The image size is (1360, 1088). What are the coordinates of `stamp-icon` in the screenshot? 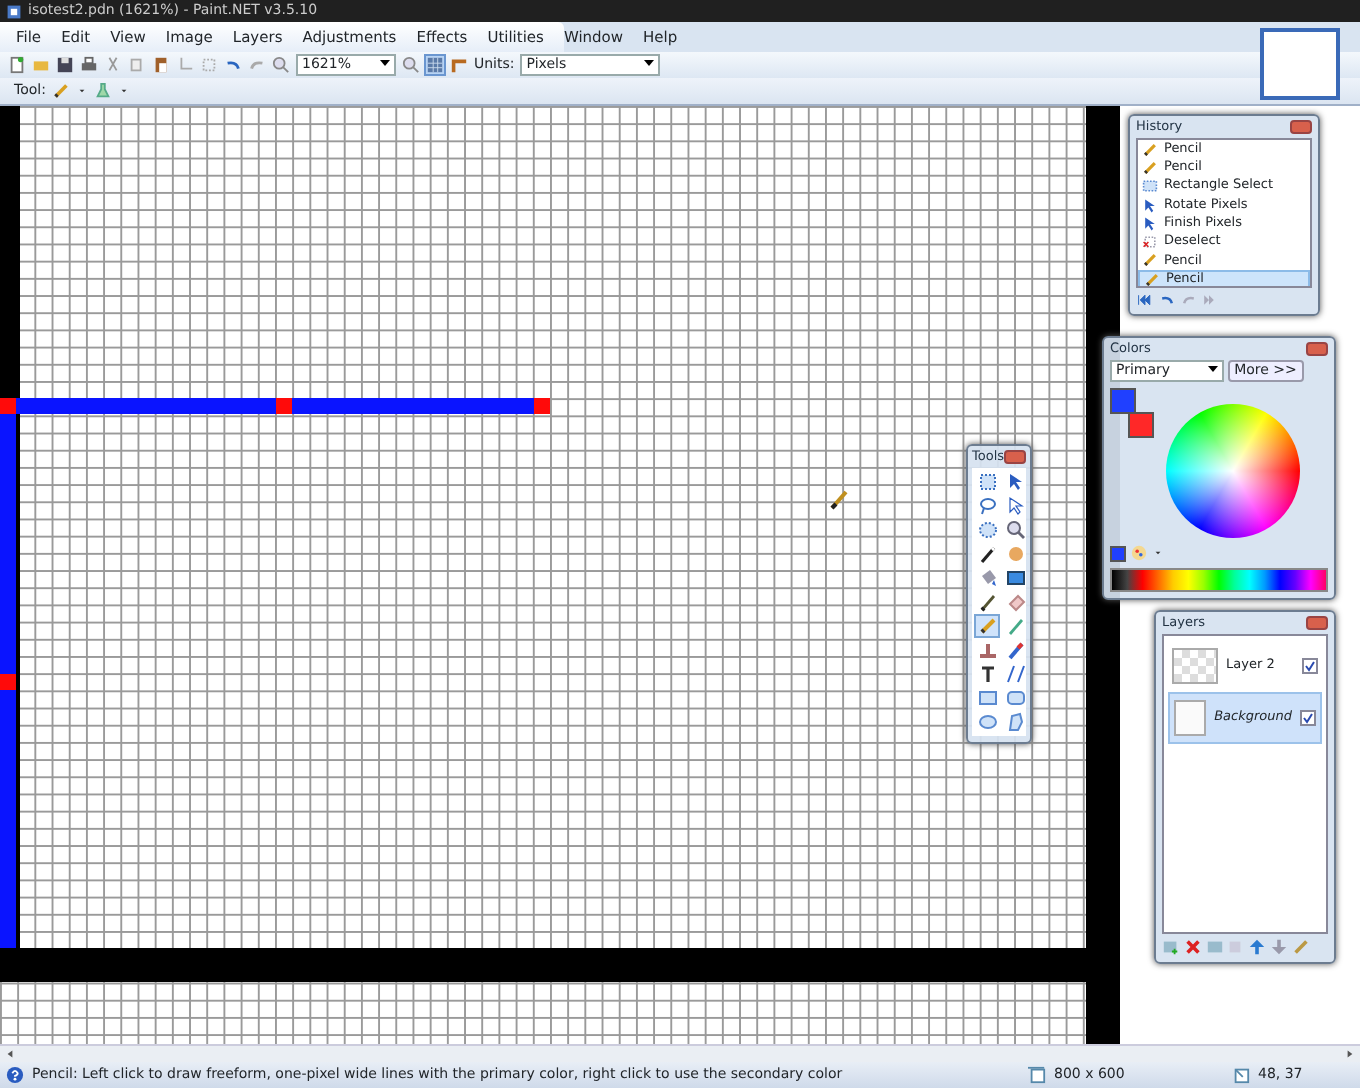 It's located at (987, 650).